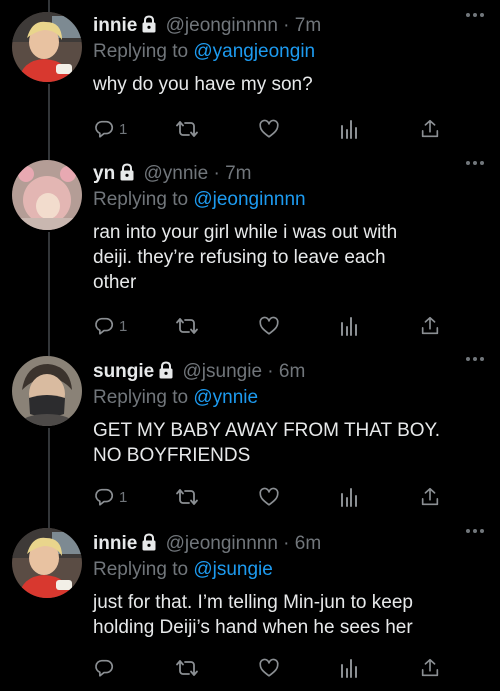  What do you see at coordinates (290, 570) in the screenshot?
I see `reply-context: Replying to @jsungie` at bounding box center [290, 570].